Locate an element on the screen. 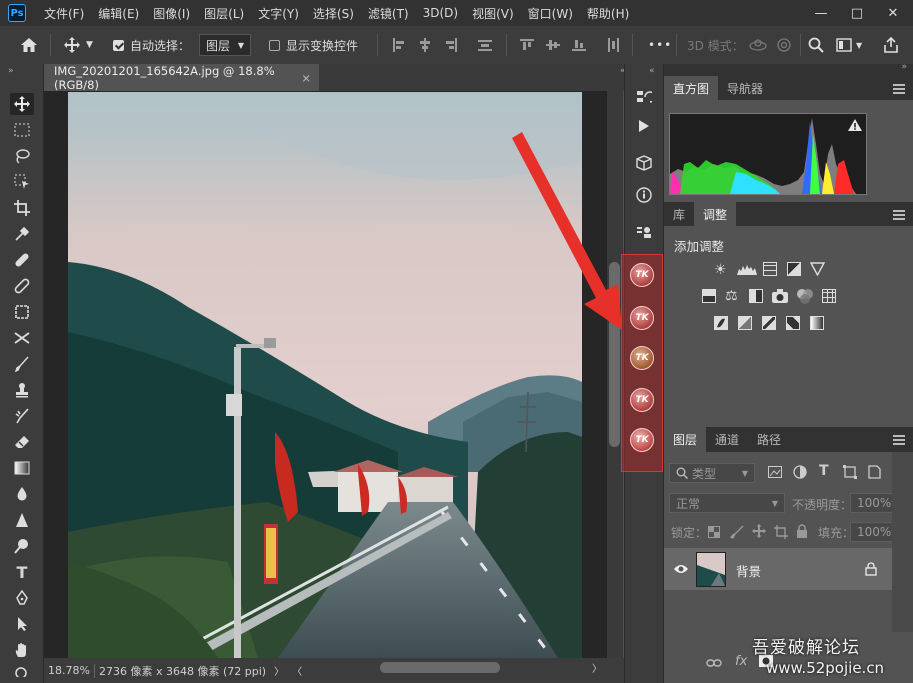 The height and width of the screenshot is (683, 913). tab-libraries: 库 is located at coordinates (679, 214).